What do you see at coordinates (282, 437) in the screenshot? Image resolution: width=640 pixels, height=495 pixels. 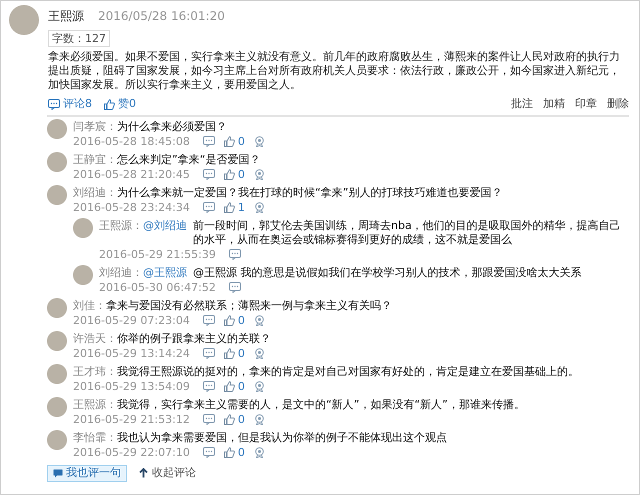 I see `comment-text: 我也认为拿来需要爱国，但是我认为你举的例子不能体现出这个观点` at bounding box center [282, 437].